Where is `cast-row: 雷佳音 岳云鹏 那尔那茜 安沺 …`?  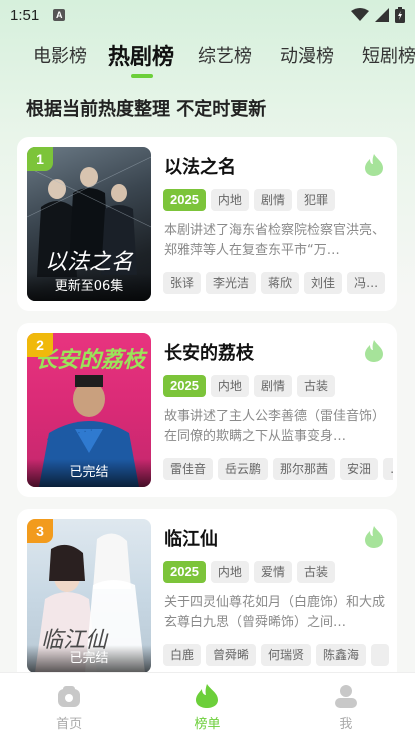 cast-row: 雷佳音 岳云鹏 那尔那茜 安沺 … is located at coordinates (278, 469).